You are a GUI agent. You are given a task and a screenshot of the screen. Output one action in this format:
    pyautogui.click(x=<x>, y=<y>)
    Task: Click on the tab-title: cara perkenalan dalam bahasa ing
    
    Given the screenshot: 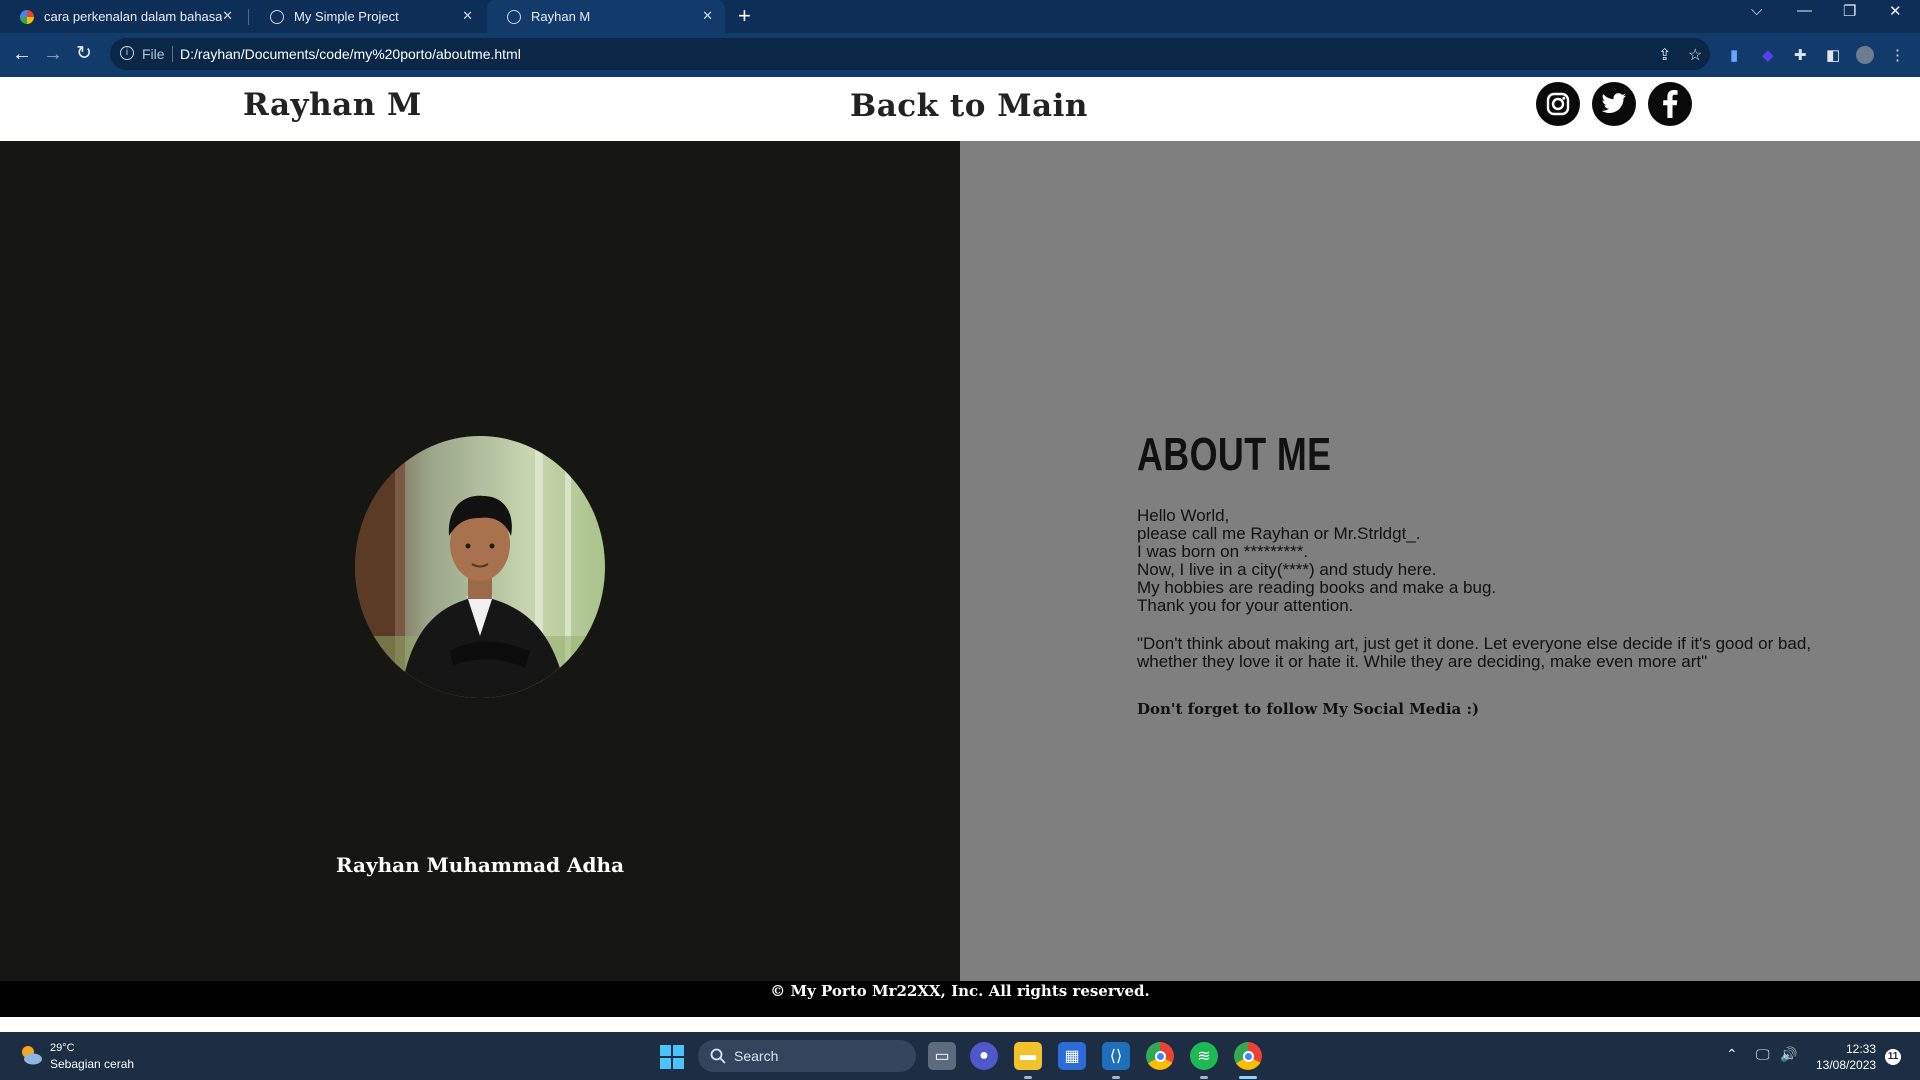 What is the action you would take?
    pyautogui.click(x=133, y=16)
    